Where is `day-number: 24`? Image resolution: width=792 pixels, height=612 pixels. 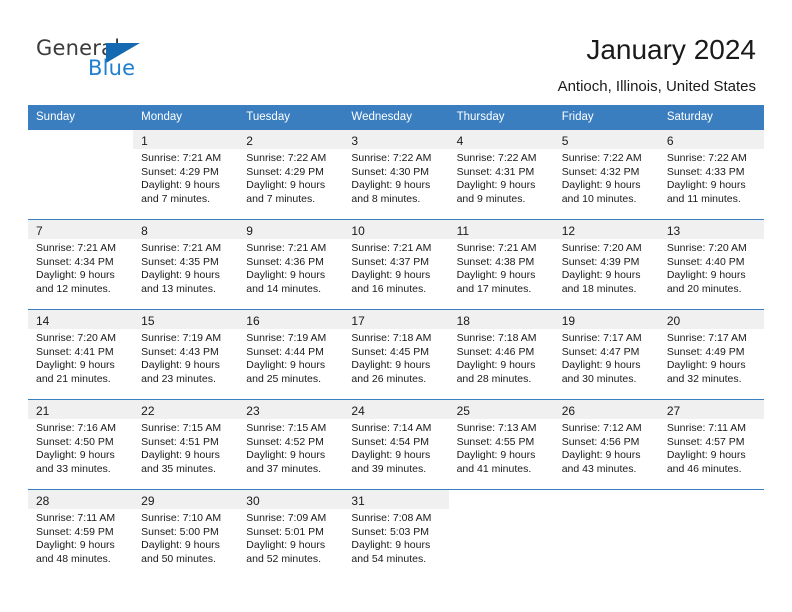 day-number: 24 is located at coordinates (358, 411).